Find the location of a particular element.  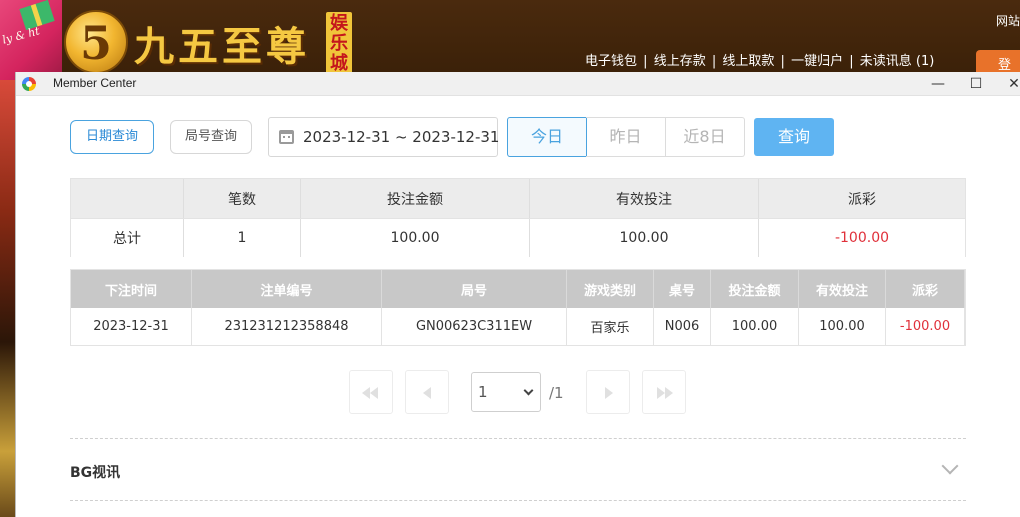

summary-header-count: 笔数 is located at coordinates (242, 198).